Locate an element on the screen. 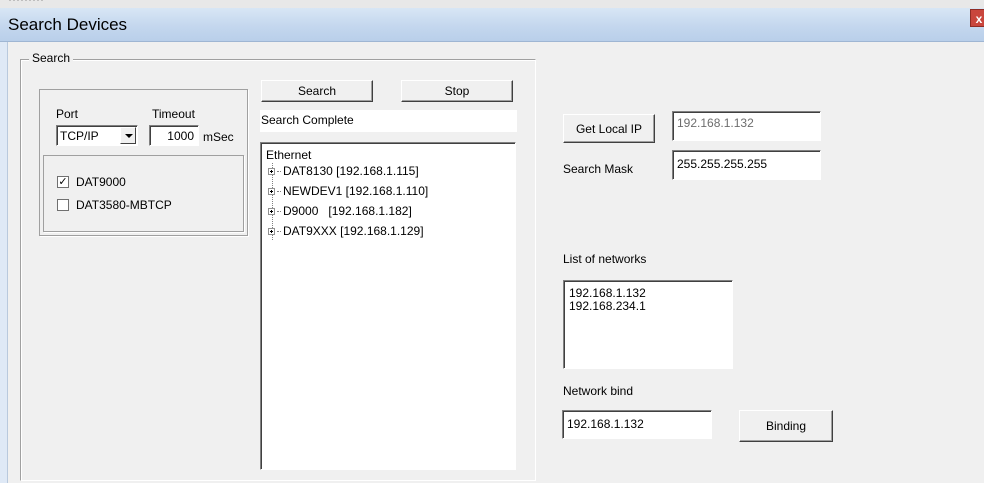 The width and height of the screenshot is (984, 483). search-mask-input: 255.255.255.255 is located at coordinates (746, 165).